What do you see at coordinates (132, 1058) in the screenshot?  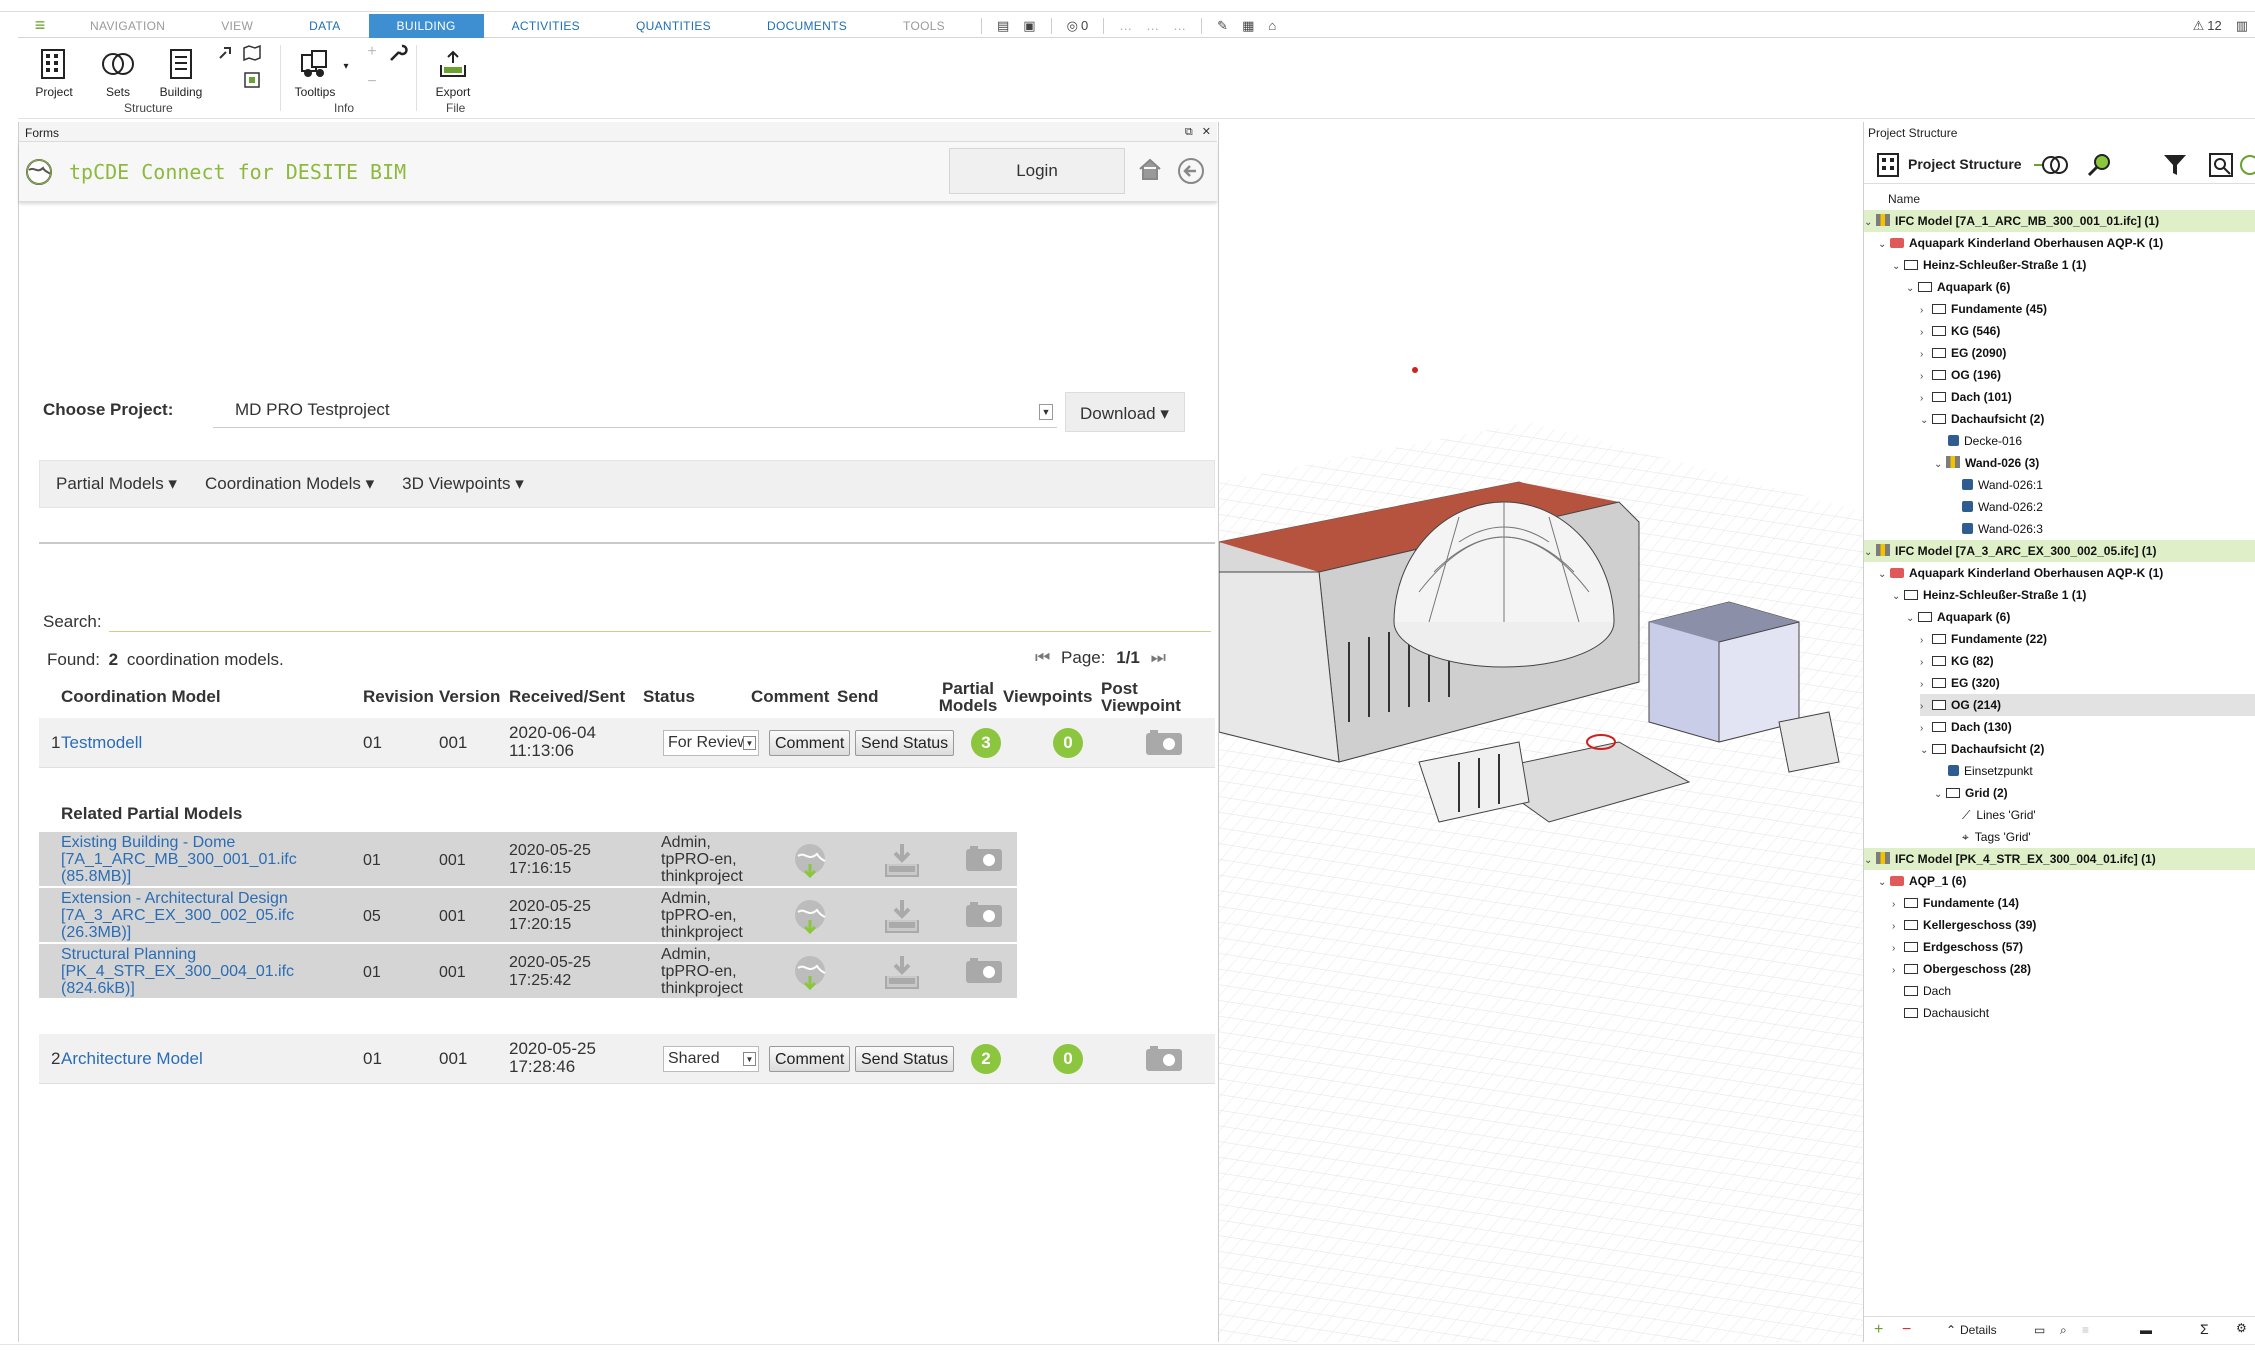 I see `model-link: Architecture Model` at bounding box center [132, 1058].